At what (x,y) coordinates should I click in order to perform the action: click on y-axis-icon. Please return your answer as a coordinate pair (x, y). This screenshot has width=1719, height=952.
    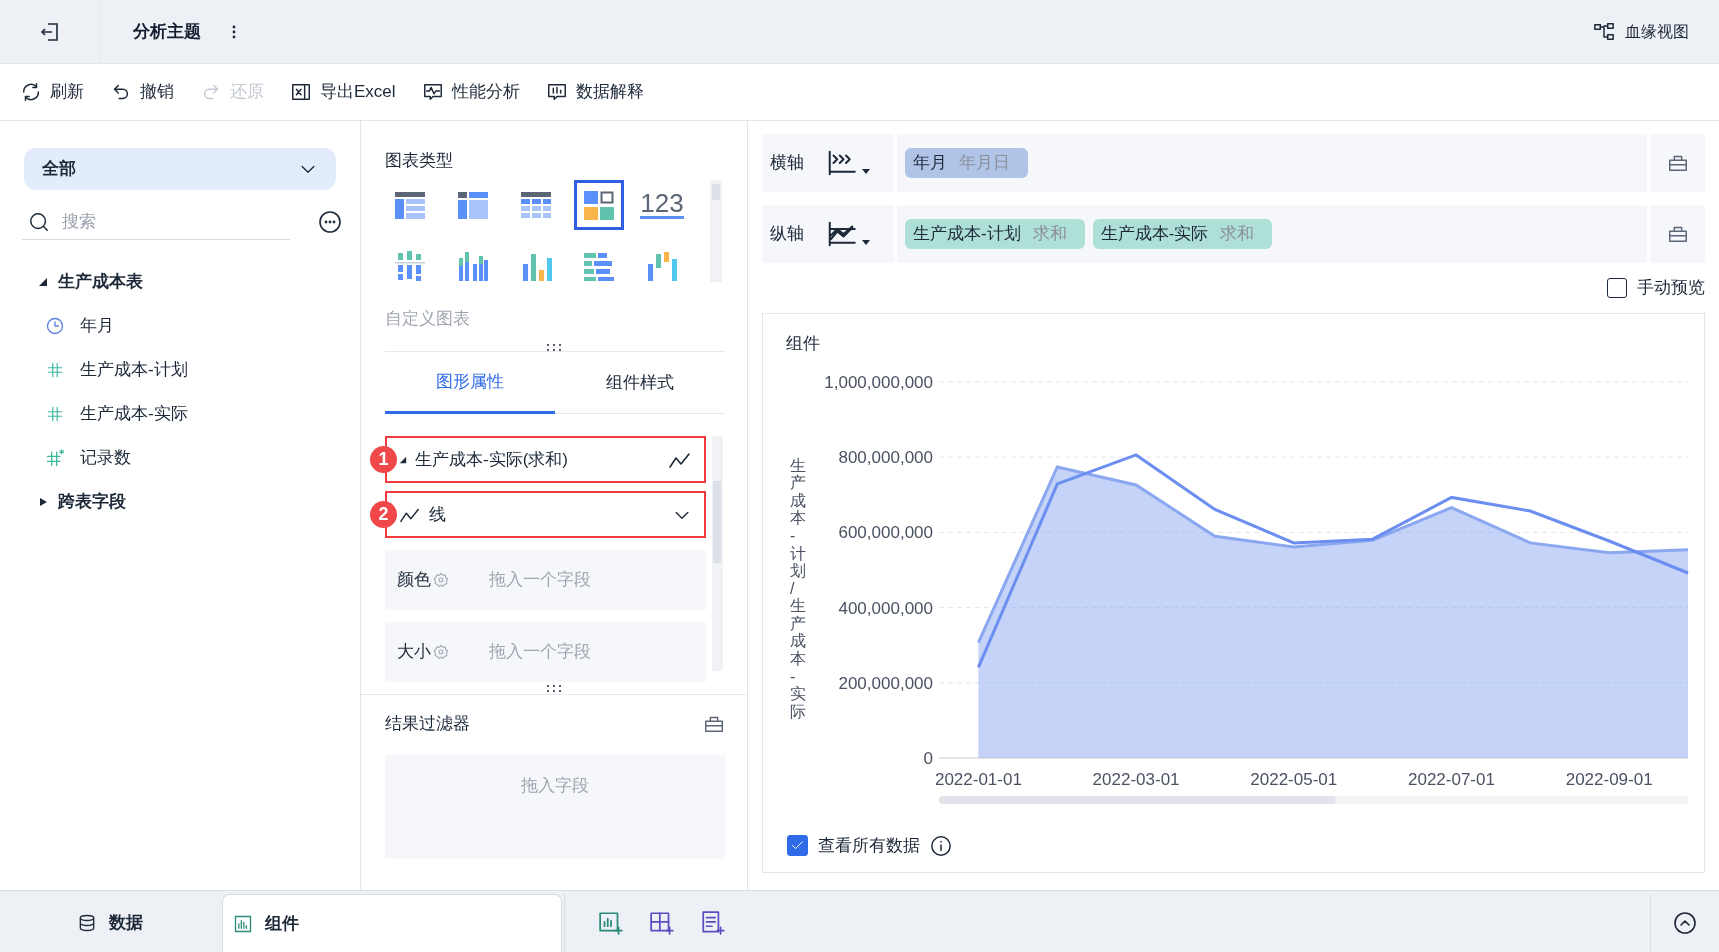
    Looking at the image, I should click on (841, 234).